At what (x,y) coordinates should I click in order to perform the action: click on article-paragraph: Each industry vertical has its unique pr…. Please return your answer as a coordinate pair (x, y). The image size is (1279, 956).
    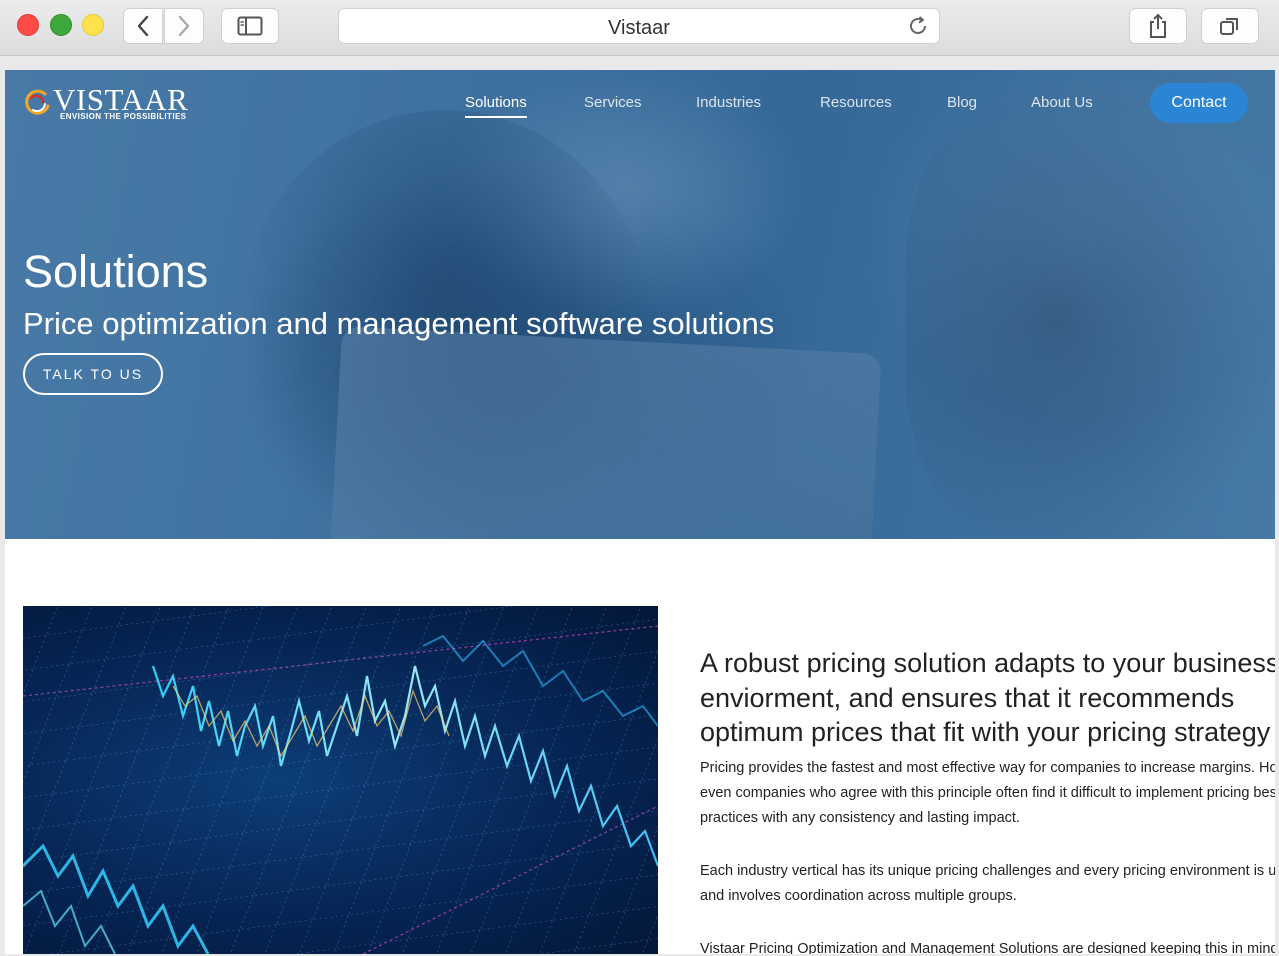
    Looking at the image, I should click on (987, 883).